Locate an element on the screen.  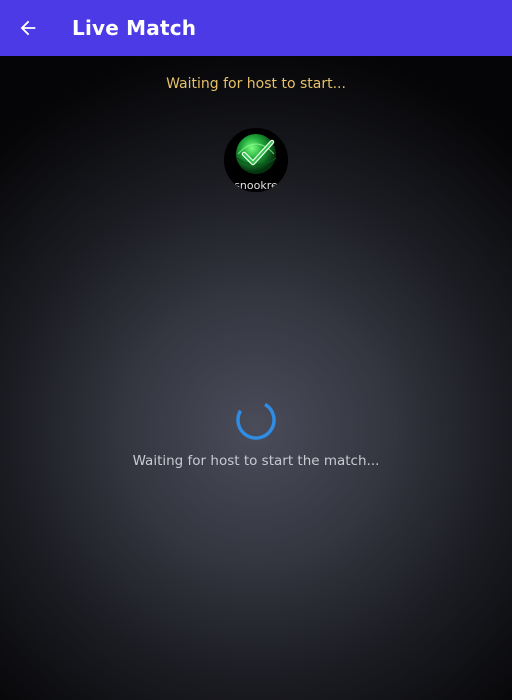
green-checkmark-globe-logo-icon: snookre is located at coordinates (256, 160).